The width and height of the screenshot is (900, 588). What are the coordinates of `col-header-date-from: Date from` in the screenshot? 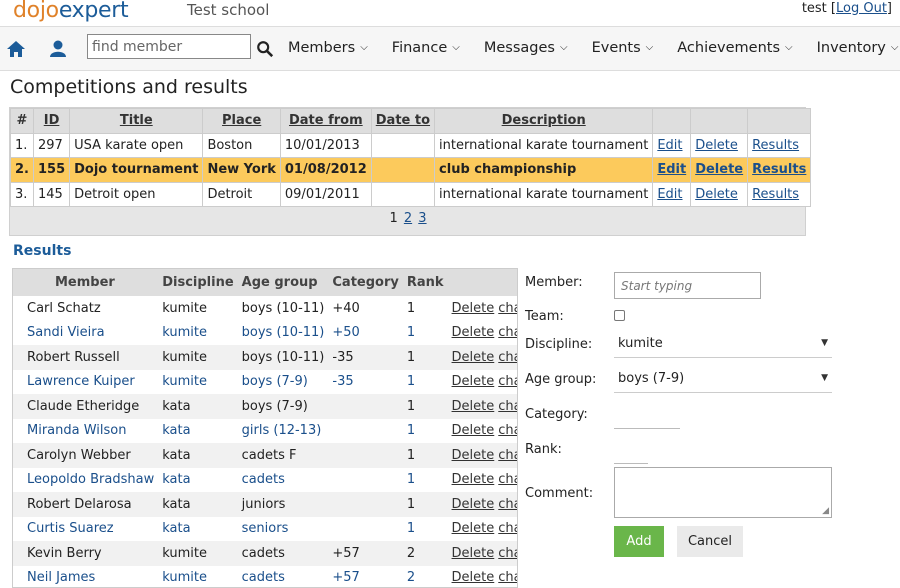 It's located at (325, 121).